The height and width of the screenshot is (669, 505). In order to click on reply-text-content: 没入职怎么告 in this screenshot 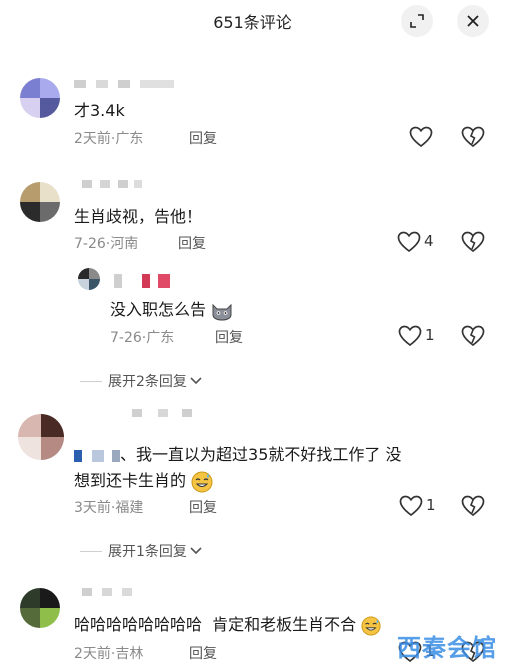, I will do `click(158, 309)`.